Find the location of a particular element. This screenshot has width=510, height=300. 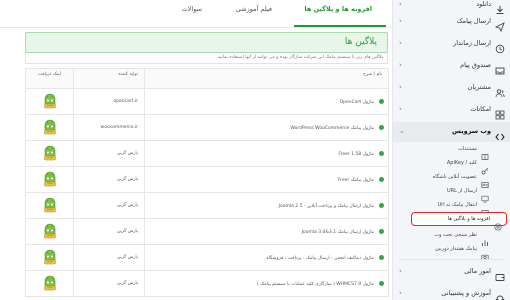

sidebar-item-support: آموزش و پشتیبانی ‹ is located at coordinates (451, 292).